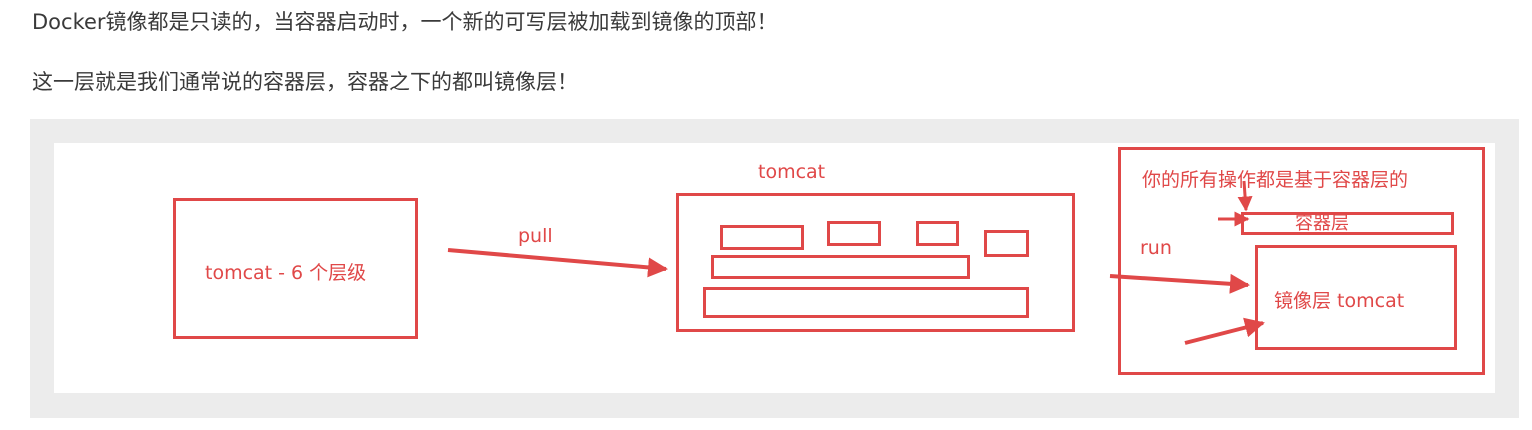 The image size is (1532, 430). Describe the element at coordinates (1245, 196) in the screenshot. I see `down-arrow` at that location.